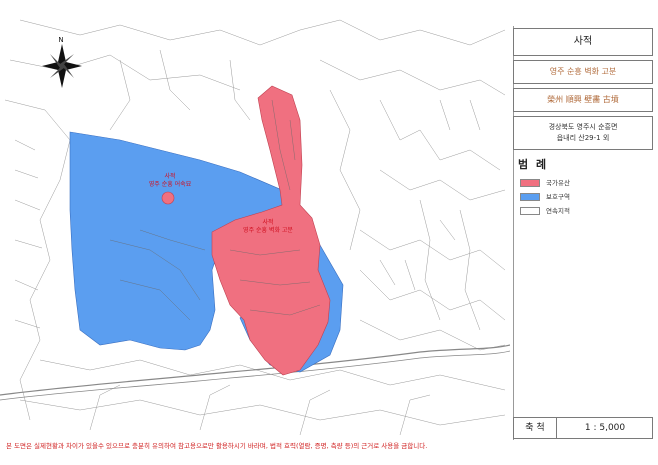 The height and width of the screenshot is (465, 658). I want to click on legend-swatch-protection, so click(530, 197).